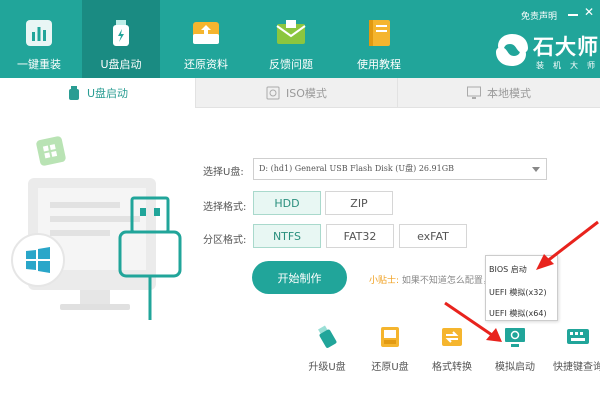 The width and height of the screenshot is (600, 400). I want to click on partition-option-exfat: exFAT, so click(433, 236).